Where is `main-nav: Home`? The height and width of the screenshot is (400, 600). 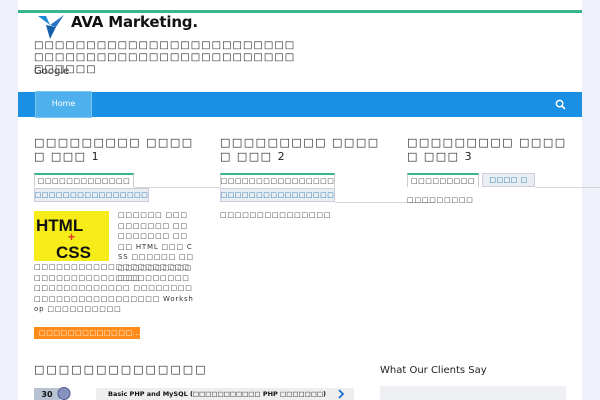 main-nav: Home is located at coordinates (300, 104).